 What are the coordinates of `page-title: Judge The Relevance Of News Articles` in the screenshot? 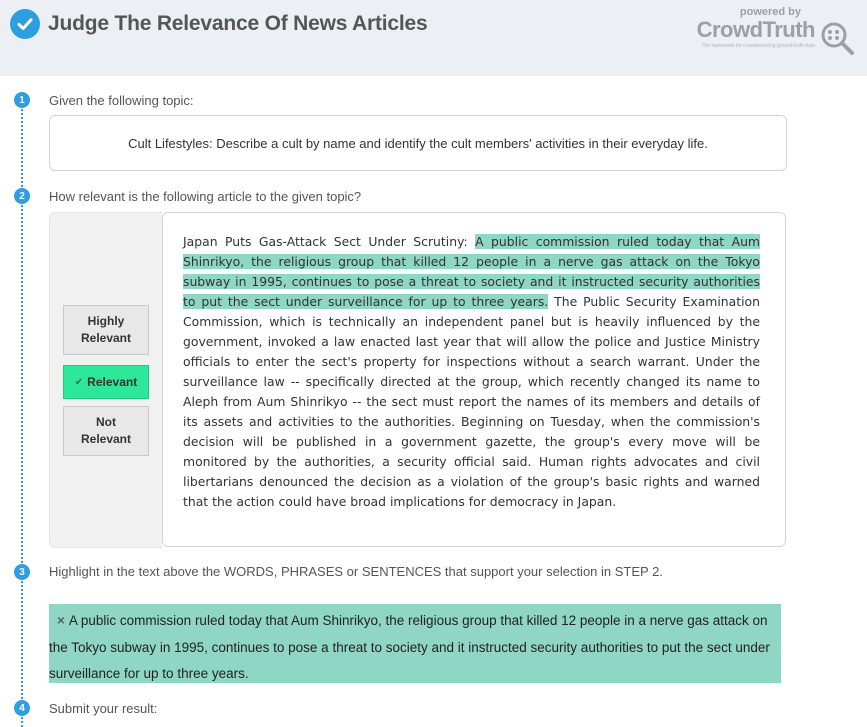 It's located at (238, 23).